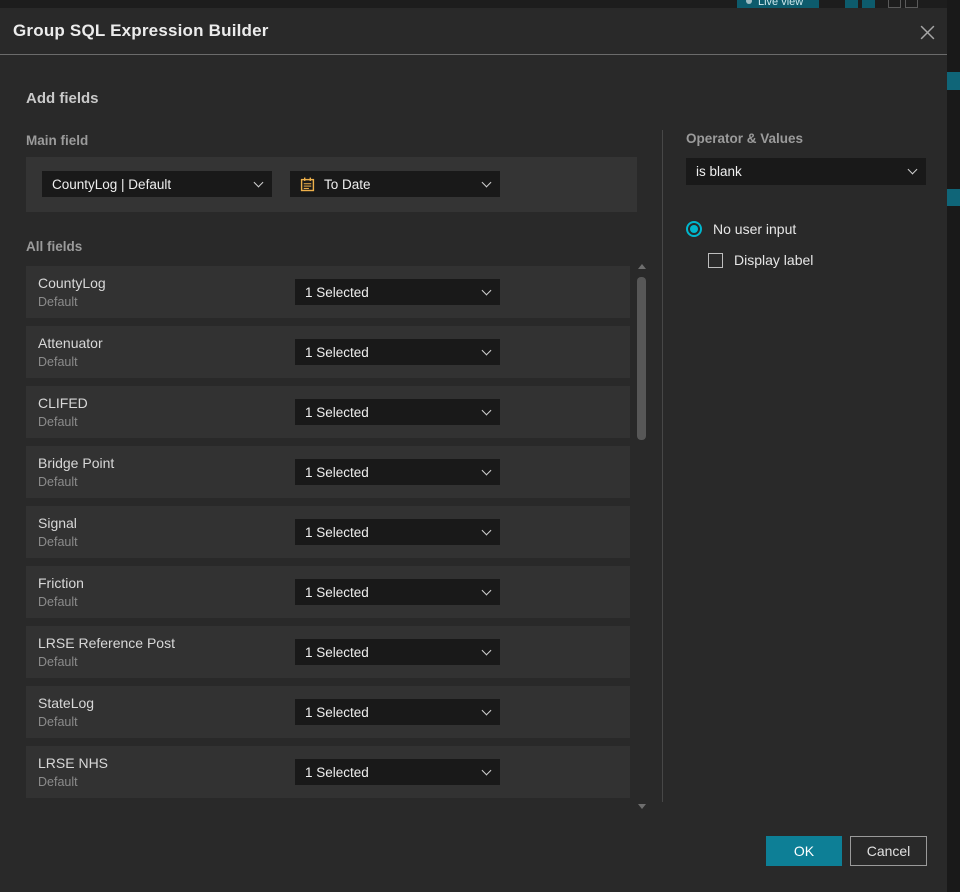  Describe the element at coordinates (694, 229) in the screenshot. I see `radio-selected-icon` at that location.